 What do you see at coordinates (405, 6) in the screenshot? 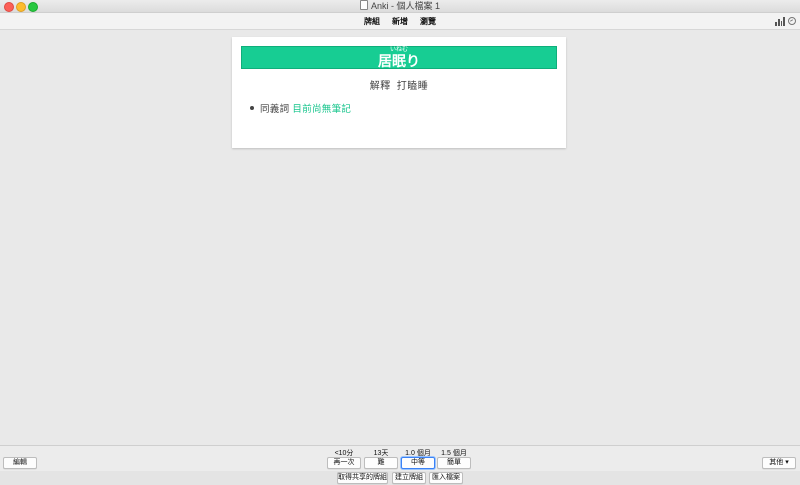
I see `window-title-text: Anki - 個人檔案 1` at bounding box center [405, 6].